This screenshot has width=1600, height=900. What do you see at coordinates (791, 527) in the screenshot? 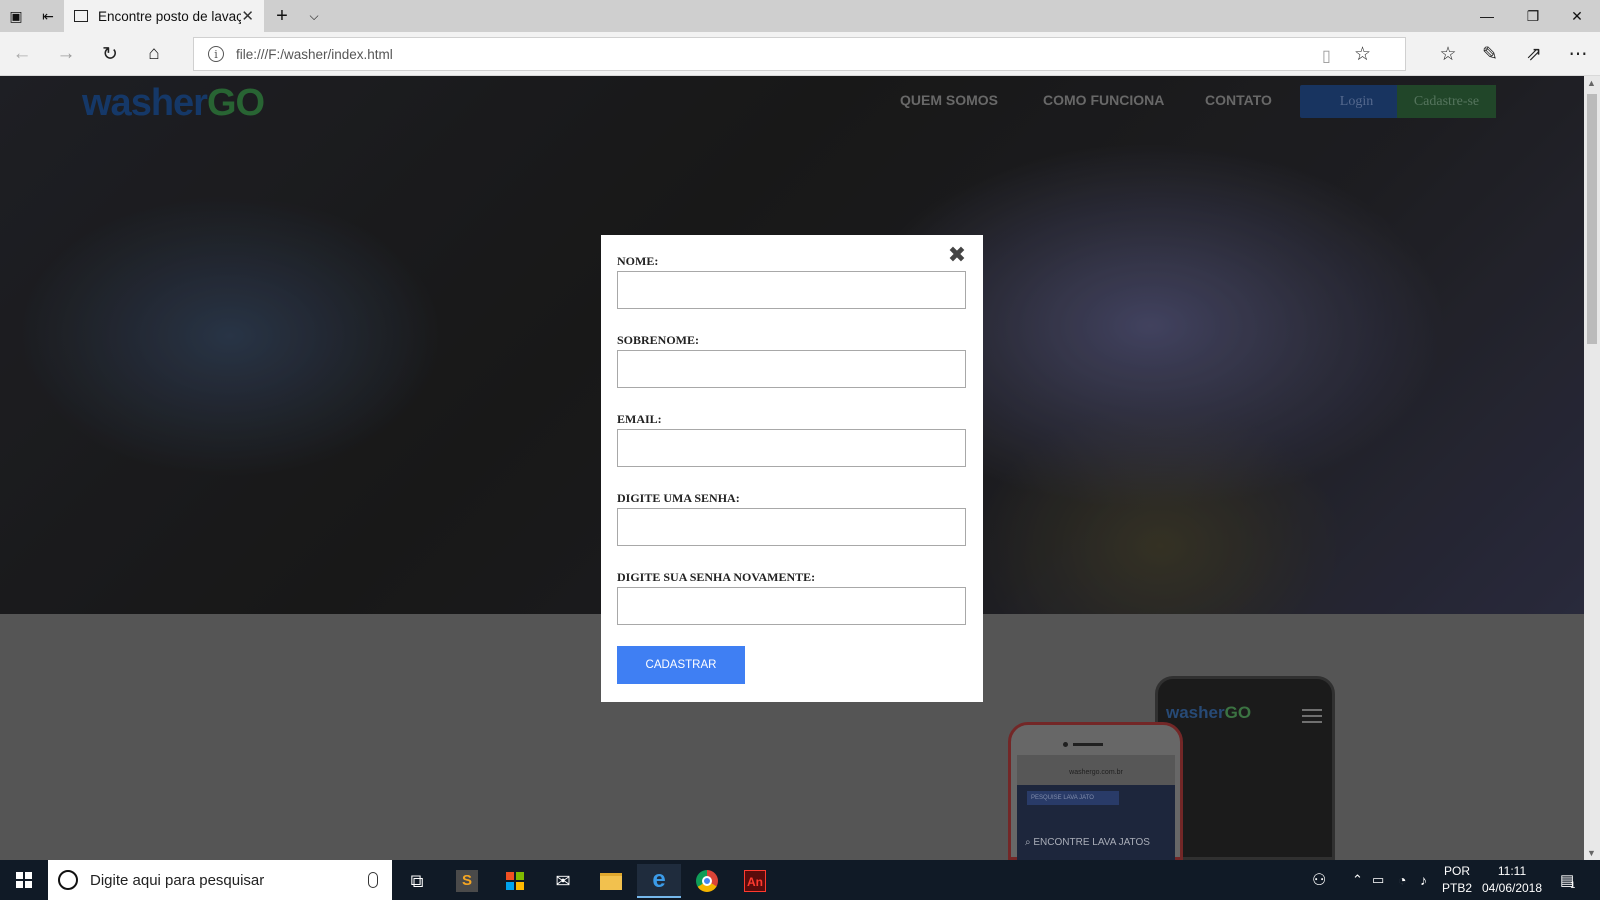
I see `senha-input` at bounding box center [791, 527].